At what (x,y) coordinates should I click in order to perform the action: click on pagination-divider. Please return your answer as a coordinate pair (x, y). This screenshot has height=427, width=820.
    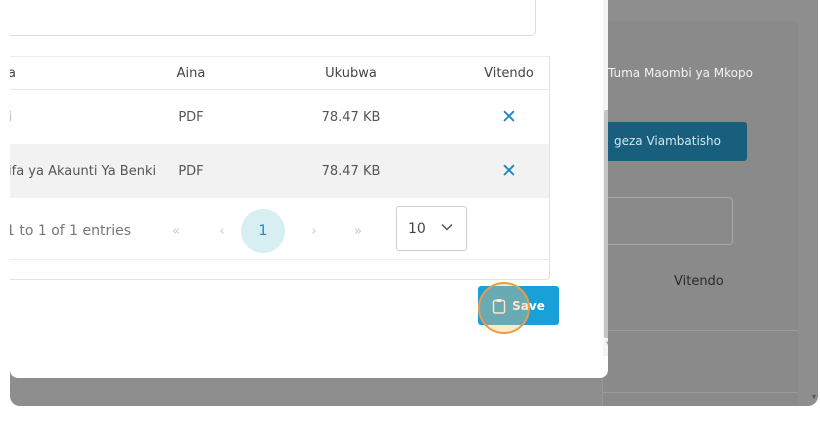
    Looking at the image, I should click on (279, 259).